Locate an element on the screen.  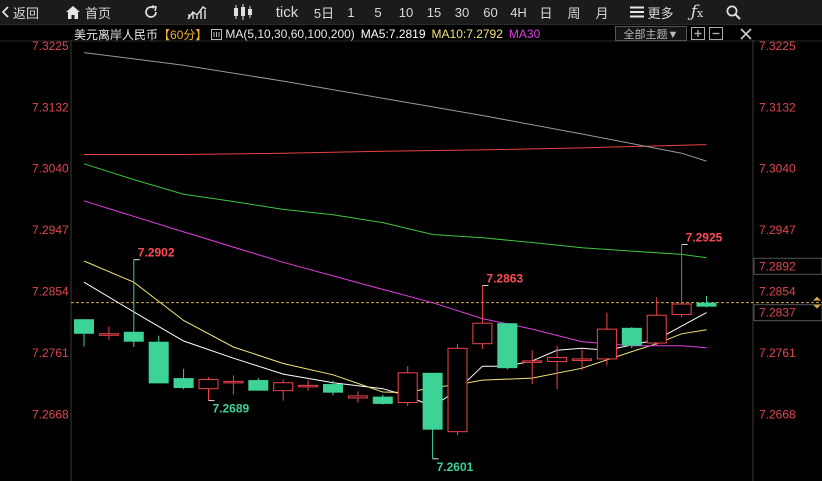
refresh-icon is located at coordinates (151, 11).